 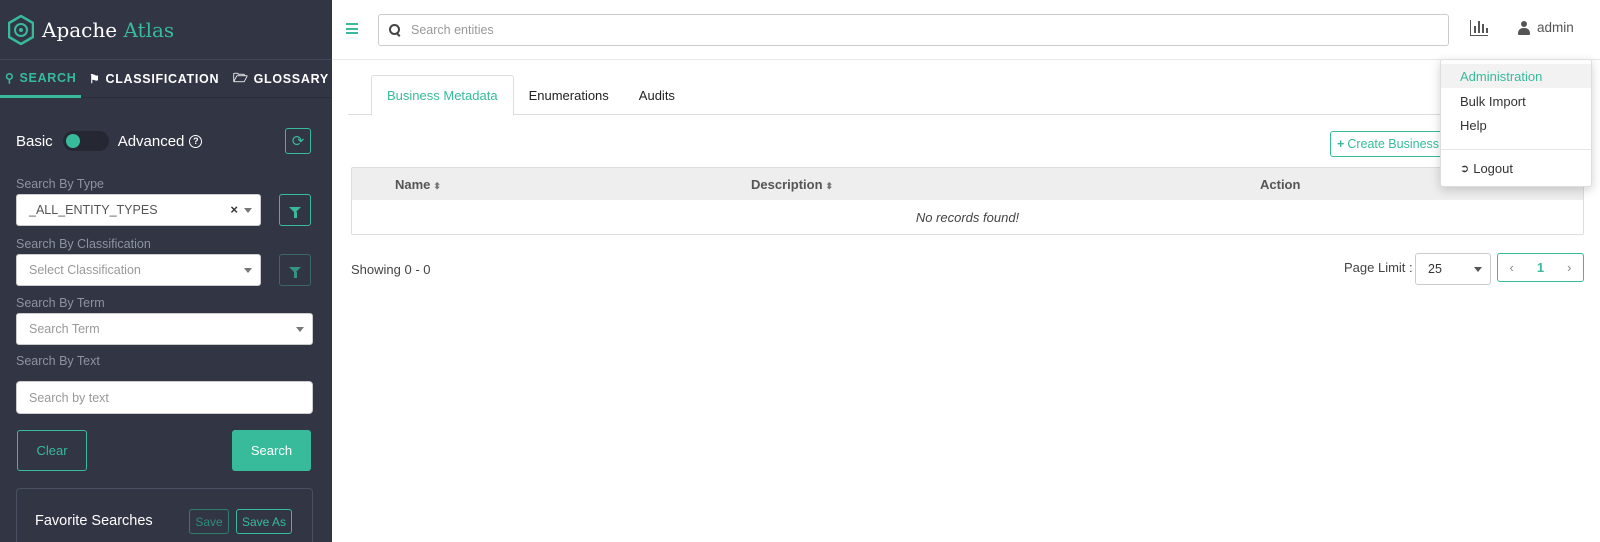 I want to click on brand-name: Apache Atlas, so click(x=108, y=30).